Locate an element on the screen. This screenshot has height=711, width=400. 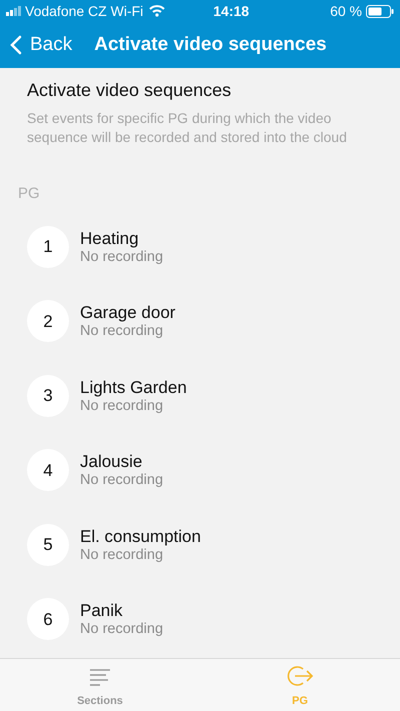
number-badge: 2 is located at coordinates (48, 321).